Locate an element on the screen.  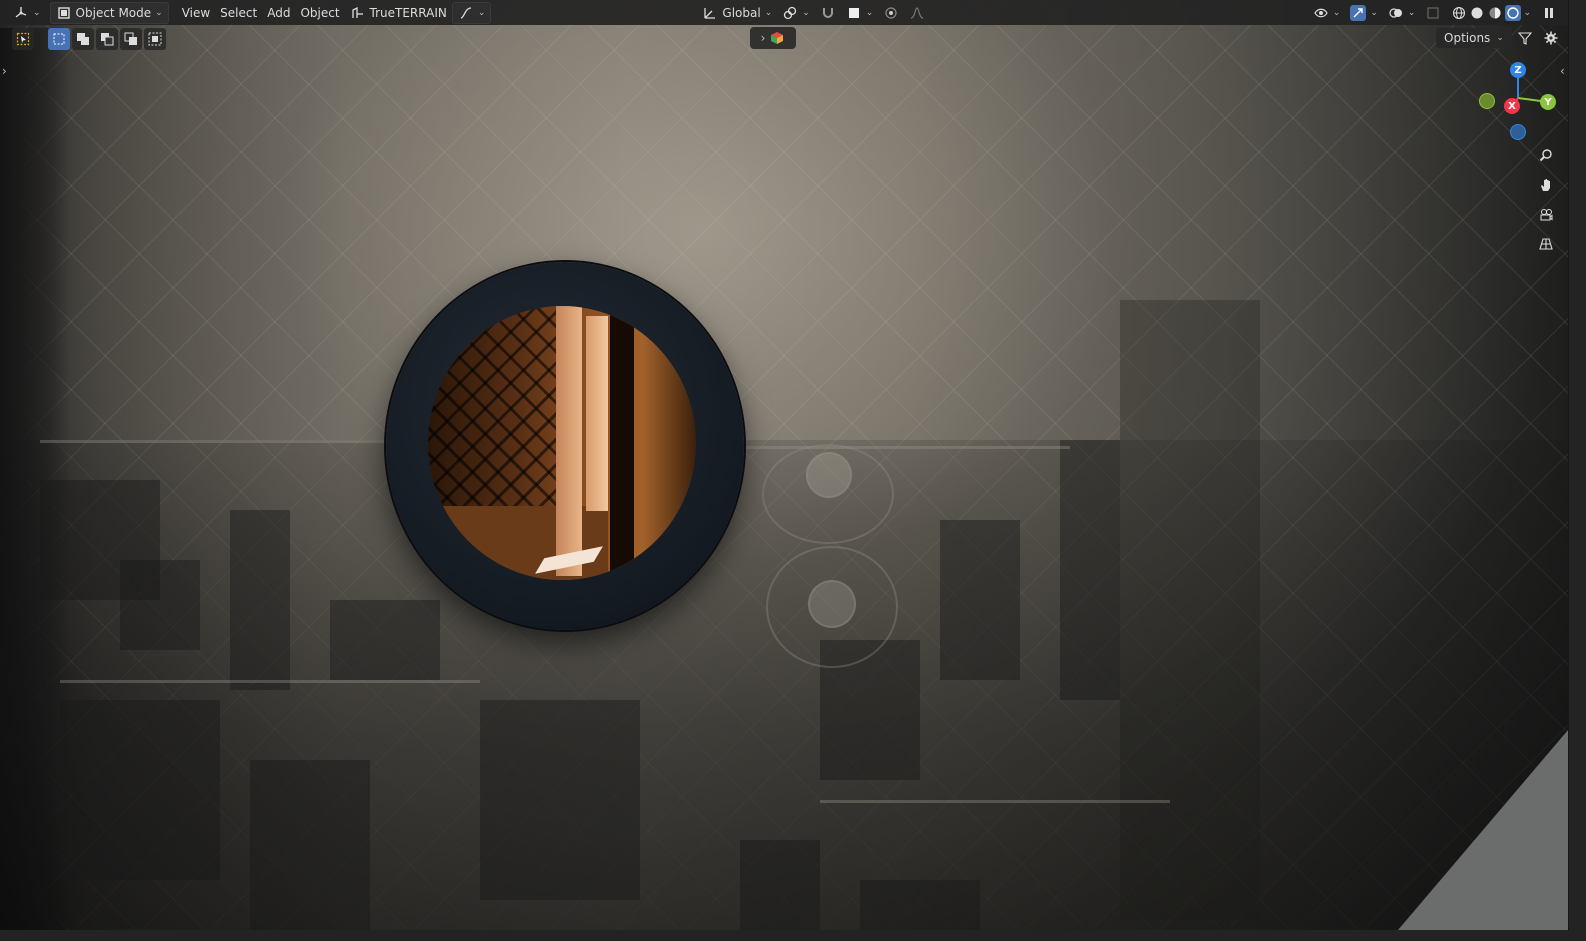
sidebar-expand-arrow: ‹ is located at coordinates (1562, 71).